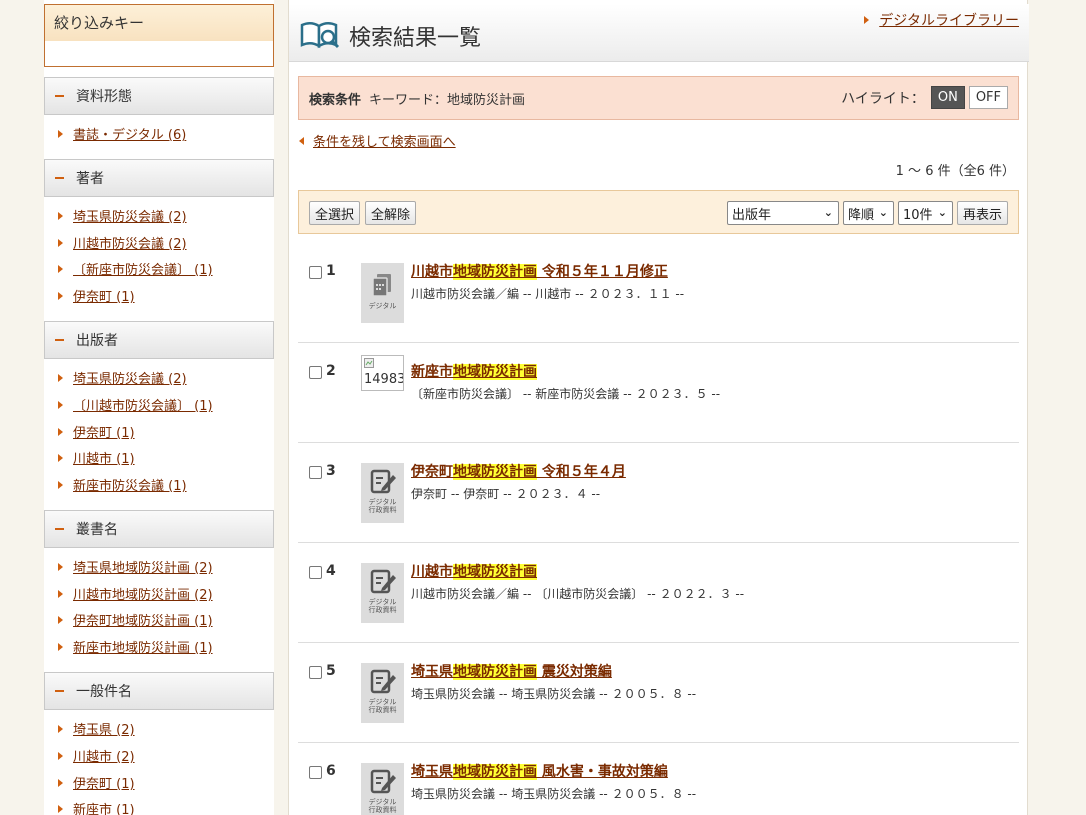 The height and width of the screenshot is (815, 1086). I want to click on book-search-icon, so click(320, 36).